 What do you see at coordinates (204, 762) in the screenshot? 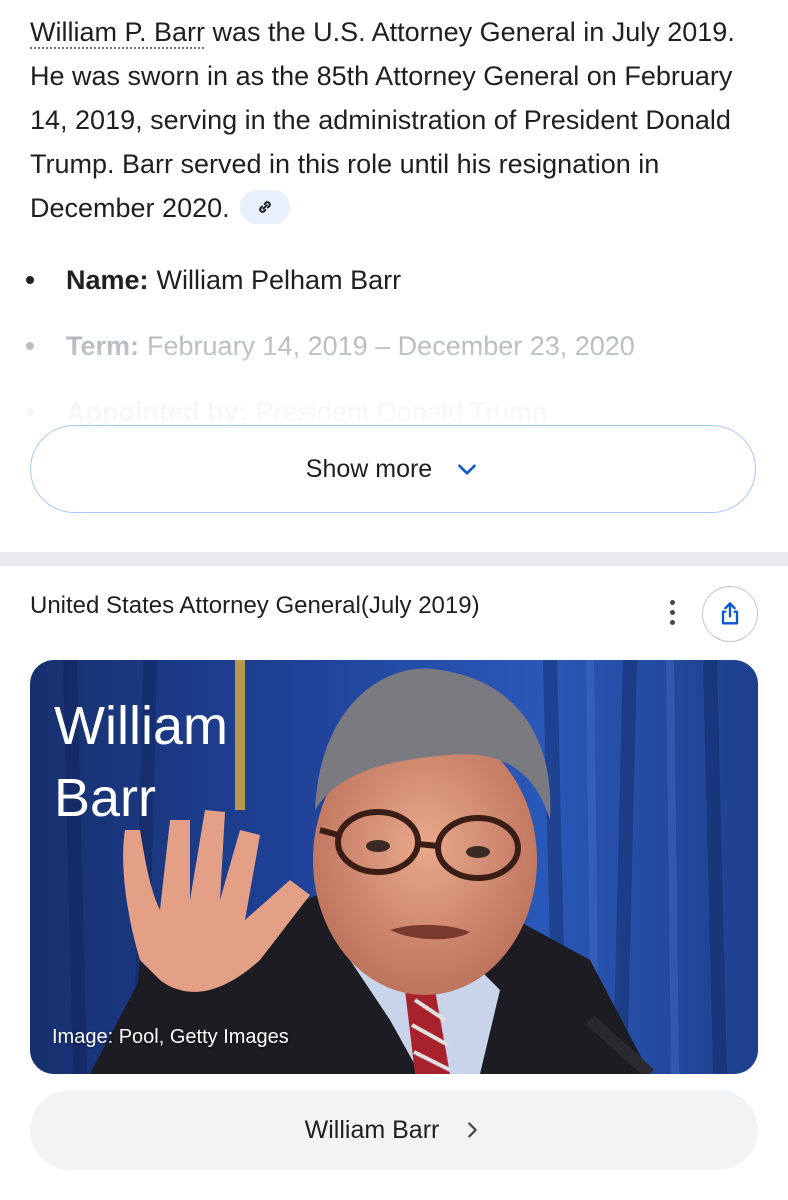
I see `image-overlay-name: William Barr` at bounding box center [204, 762].